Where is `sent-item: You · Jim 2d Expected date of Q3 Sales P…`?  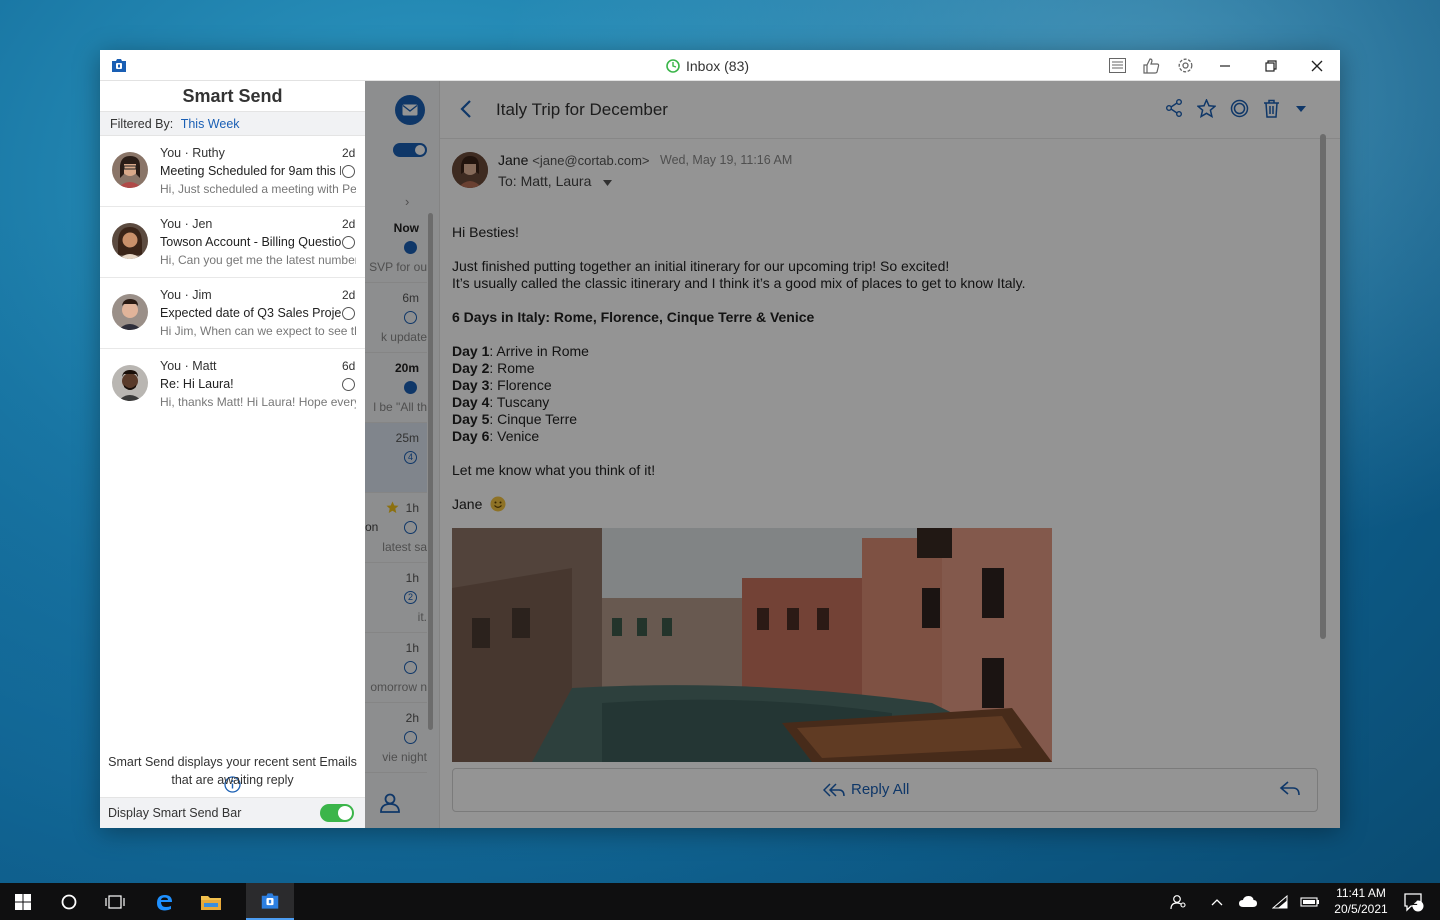
sent-item: You · Jim 2d Expected date of Q3 Sales P… is located at coordinates (232, 313).